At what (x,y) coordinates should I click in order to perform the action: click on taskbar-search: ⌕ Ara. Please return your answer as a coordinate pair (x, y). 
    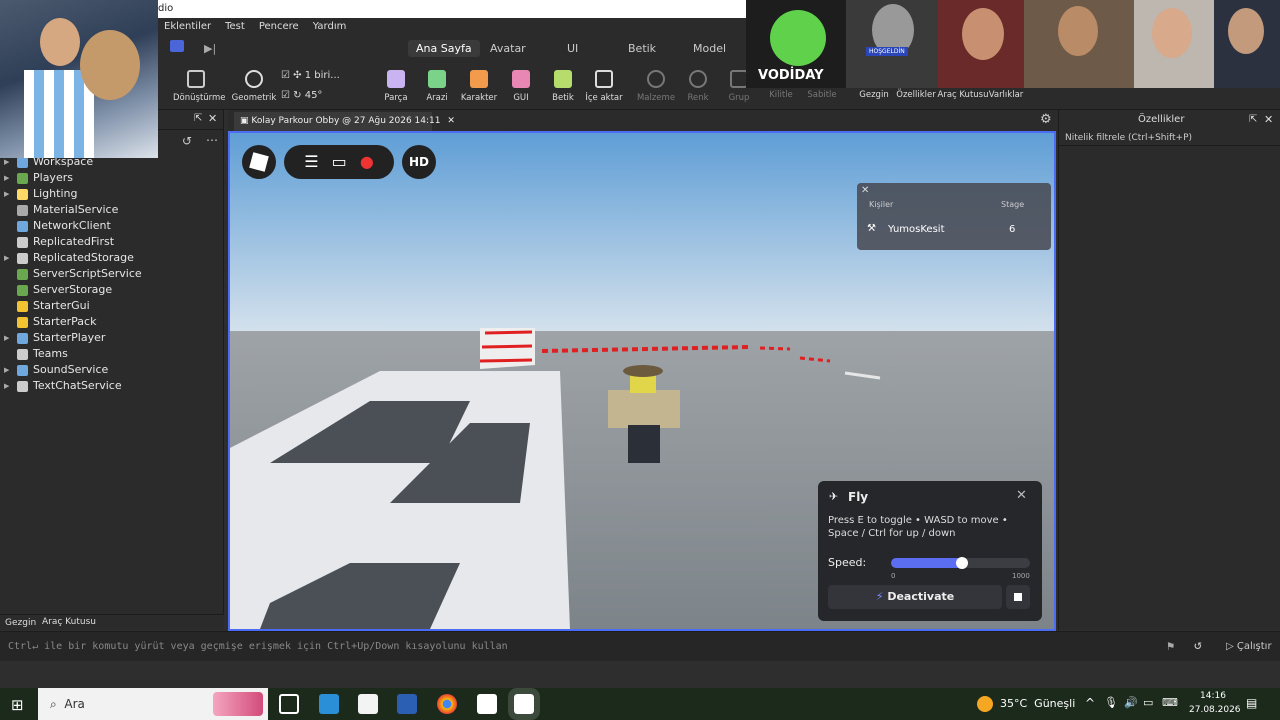
    Looking at the image, I should click on (153, 704).